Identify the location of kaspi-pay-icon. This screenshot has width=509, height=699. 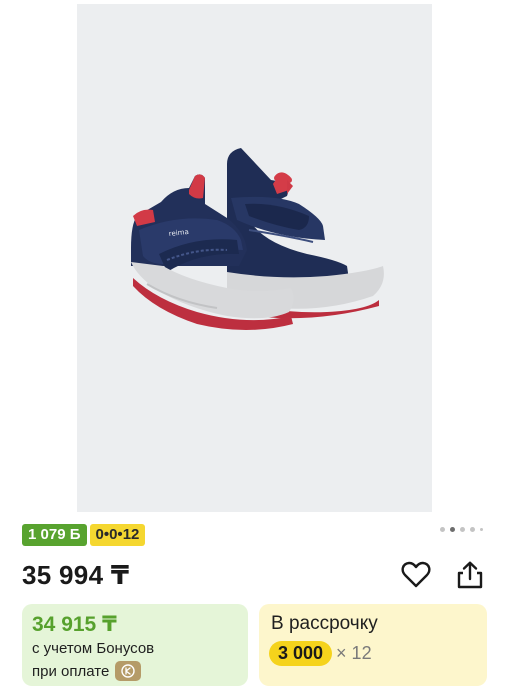
(128, 671).